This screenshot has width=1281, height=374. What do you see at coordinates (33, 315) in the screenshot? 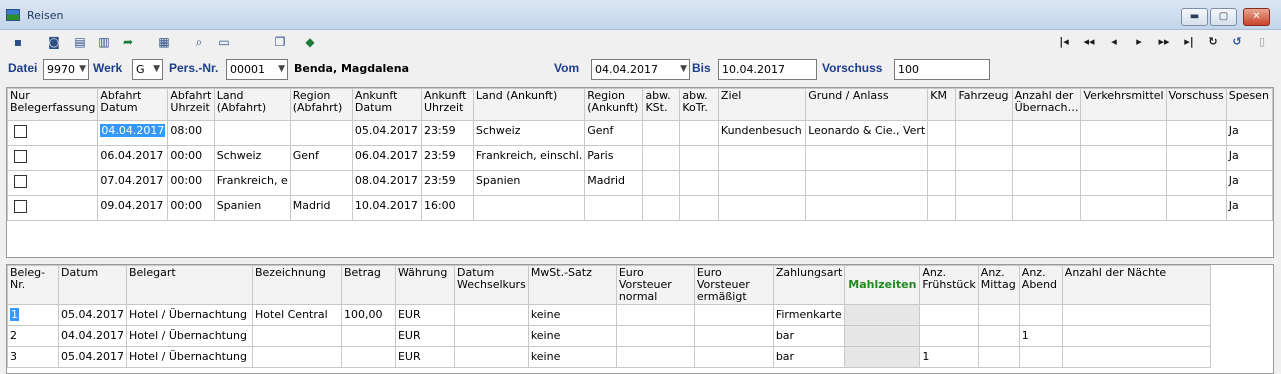
I see `cell-beleg-nr: 1` at bounding box center [33, 315].